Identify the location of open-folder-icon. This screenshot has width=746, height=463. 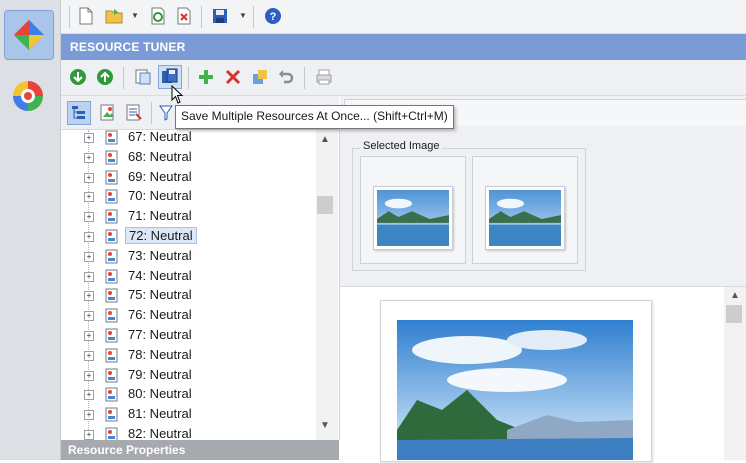
(114, 16).